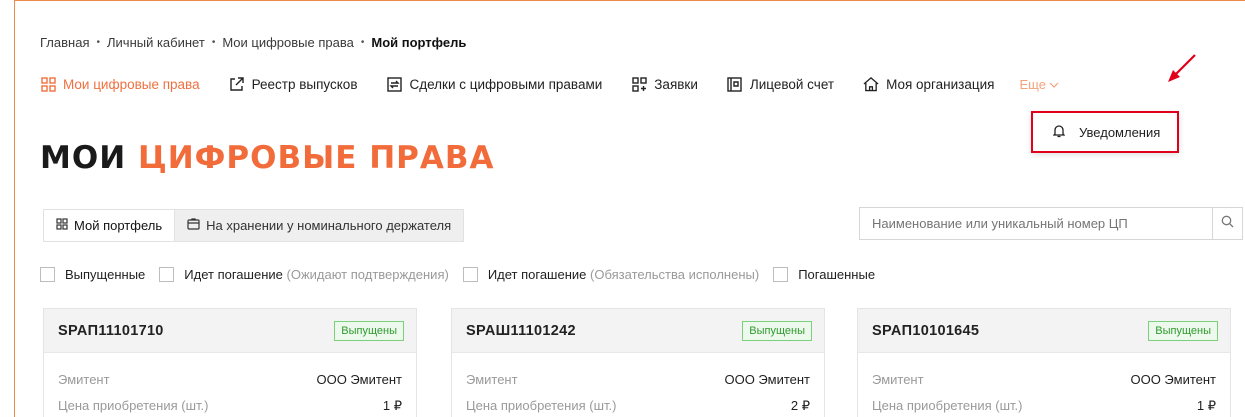  What do you see at coordinates (111, 330) in the screenshot?
I see `asset-code: SPAП11101710` at bounding box center [111, 330].